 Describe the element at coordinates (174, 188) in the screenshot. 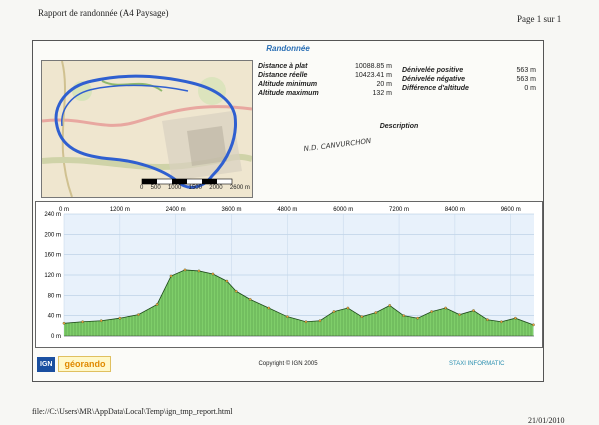

I see `scale-label: 1000` at that location.